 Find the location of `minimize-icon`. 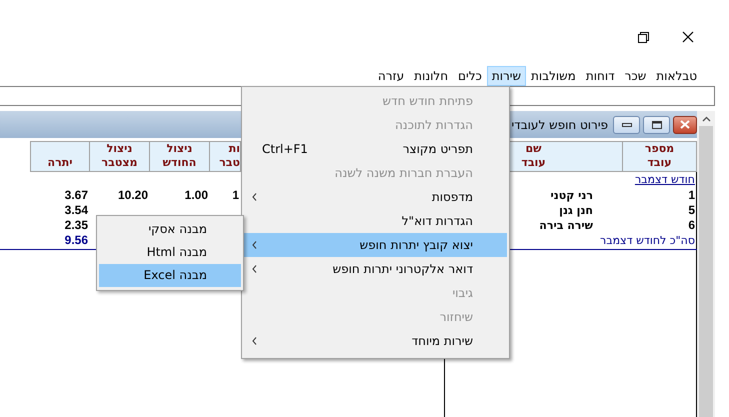

minimize-icon is located at coordinates (627, 124).